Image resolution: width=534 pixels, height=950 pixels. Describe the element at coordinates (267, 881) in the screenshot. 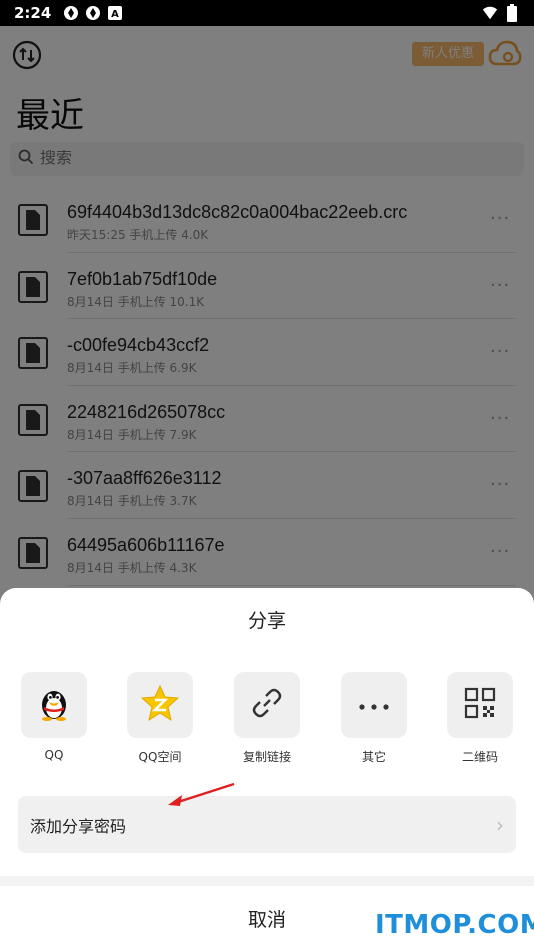

I see `sheet-separator` at that location.